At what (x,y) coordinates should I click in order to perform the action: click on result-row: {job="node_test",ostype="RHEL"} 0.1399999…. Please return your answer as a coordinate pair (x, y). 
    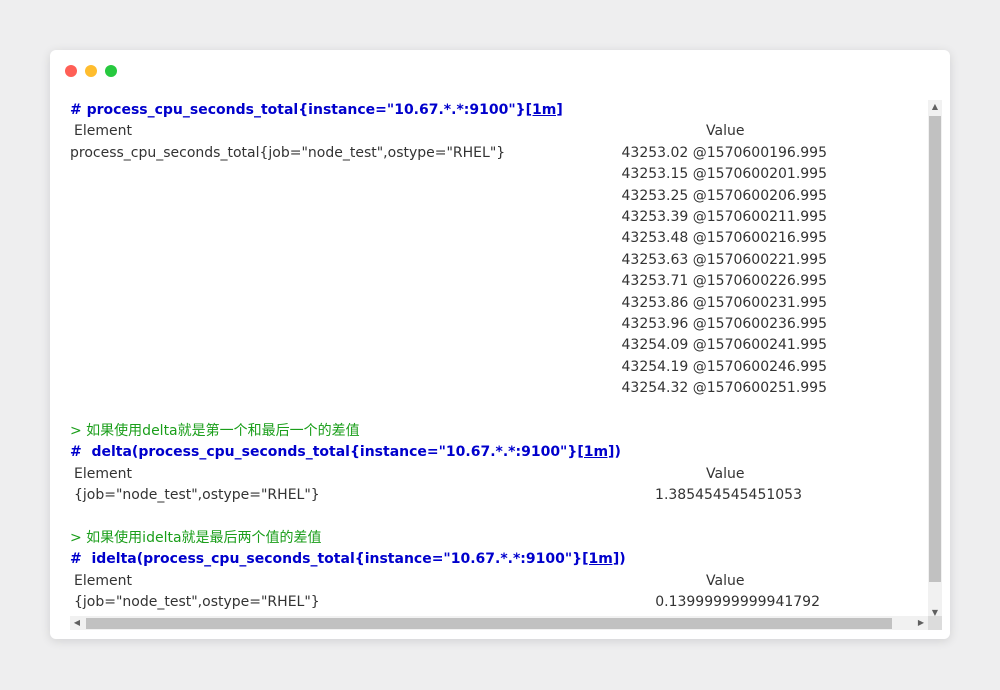
    Looking at the image, I should click on (499, 602).